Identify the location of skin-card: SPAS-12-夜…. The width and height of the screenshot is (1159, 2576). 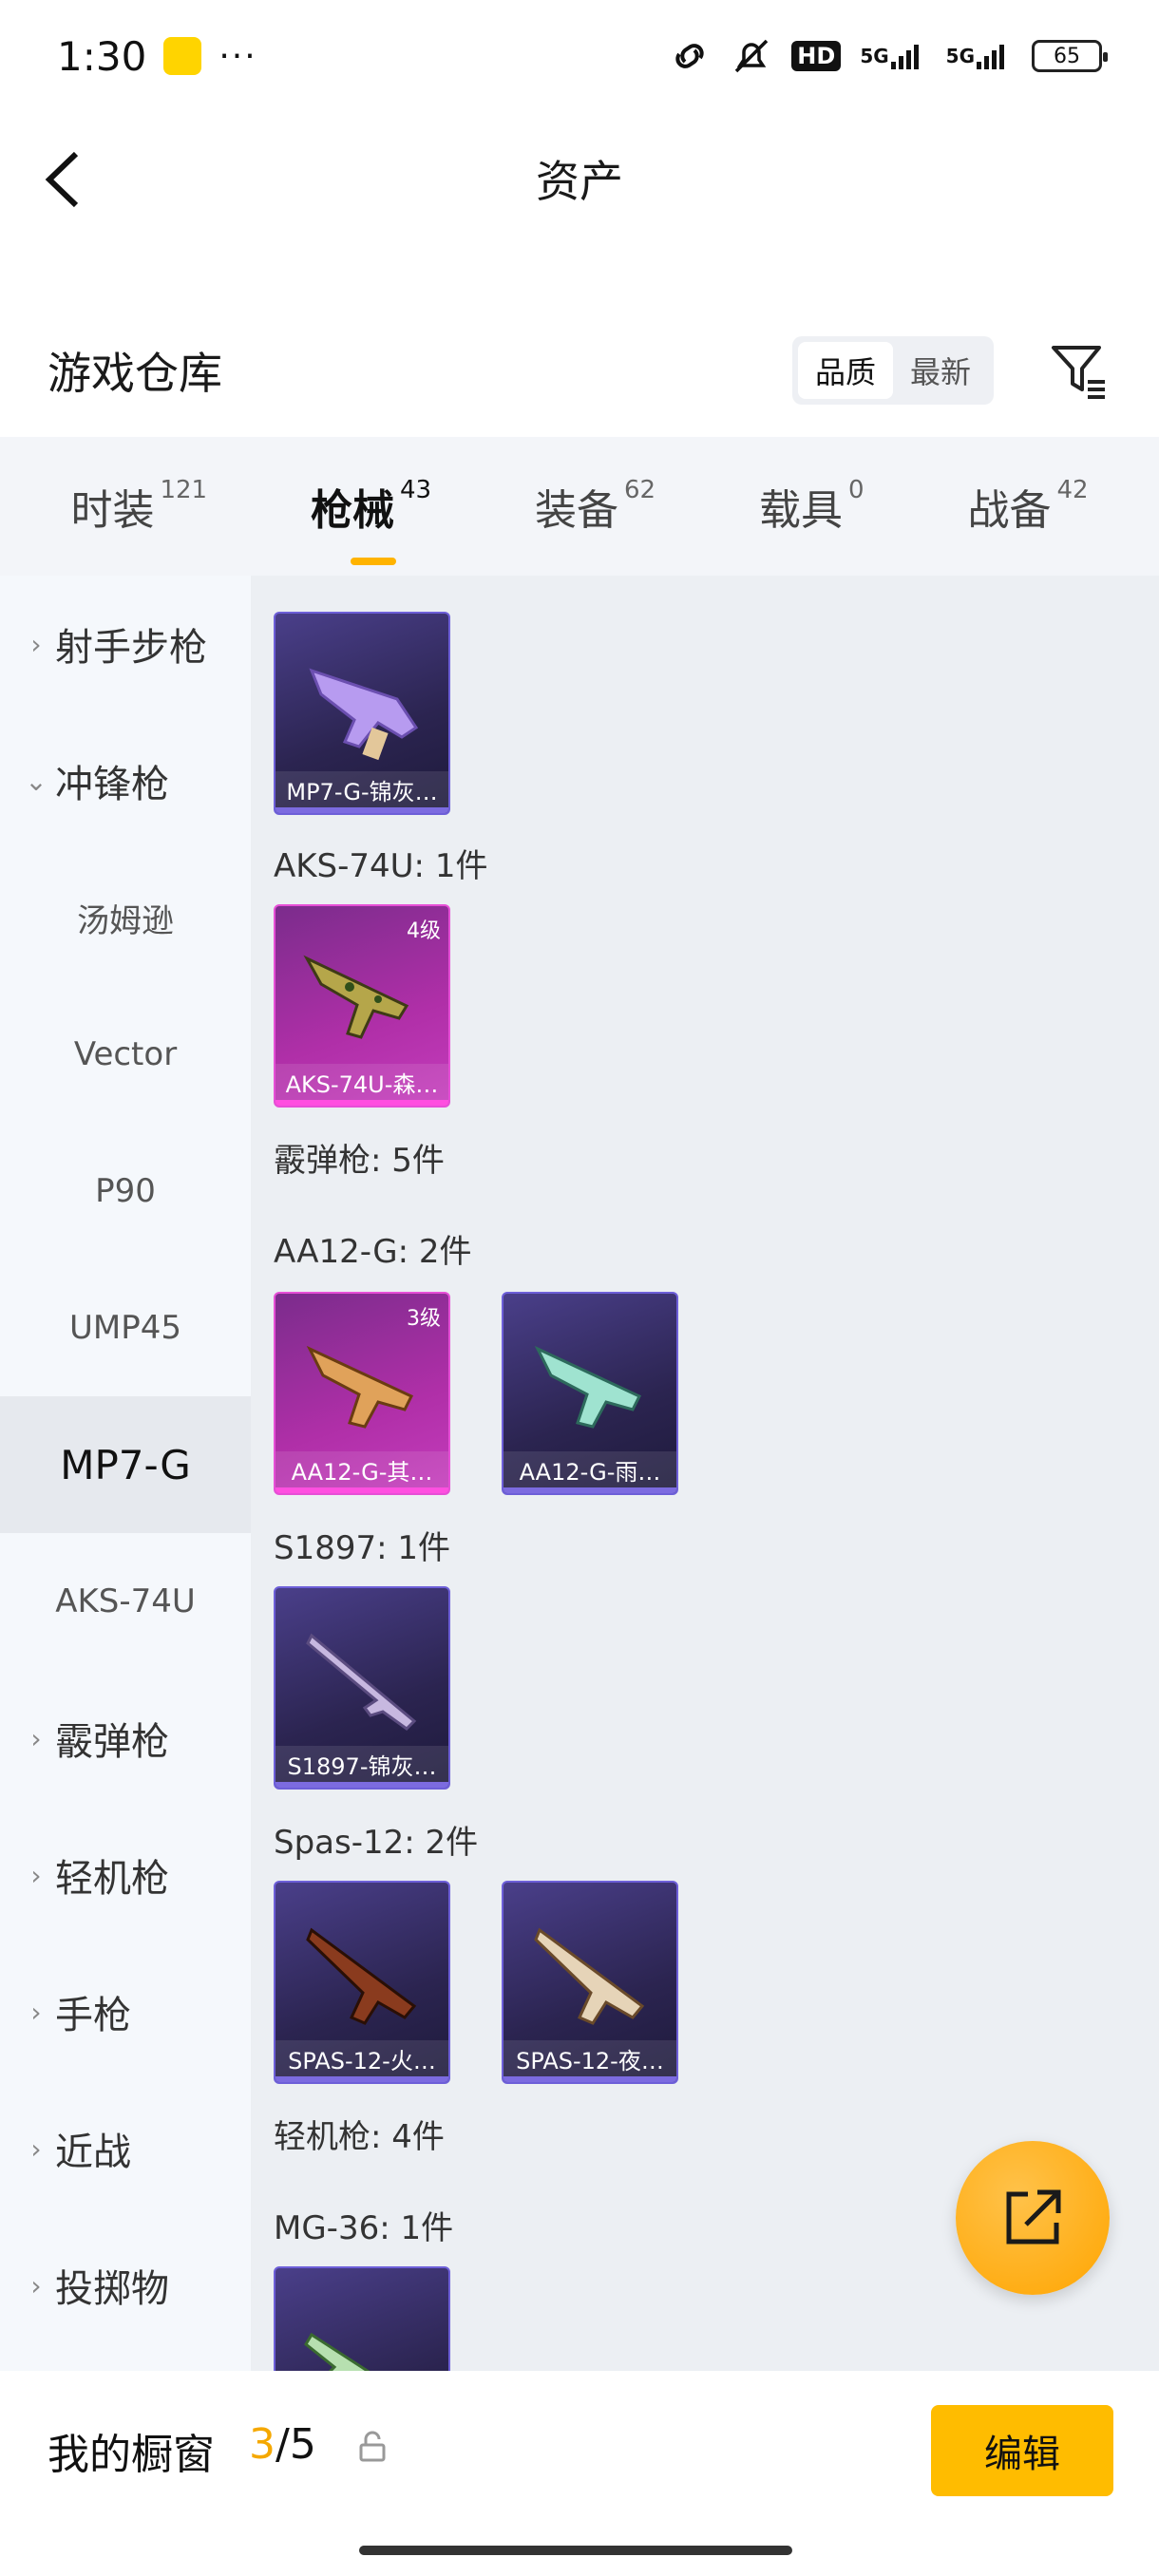
(590, 1983).